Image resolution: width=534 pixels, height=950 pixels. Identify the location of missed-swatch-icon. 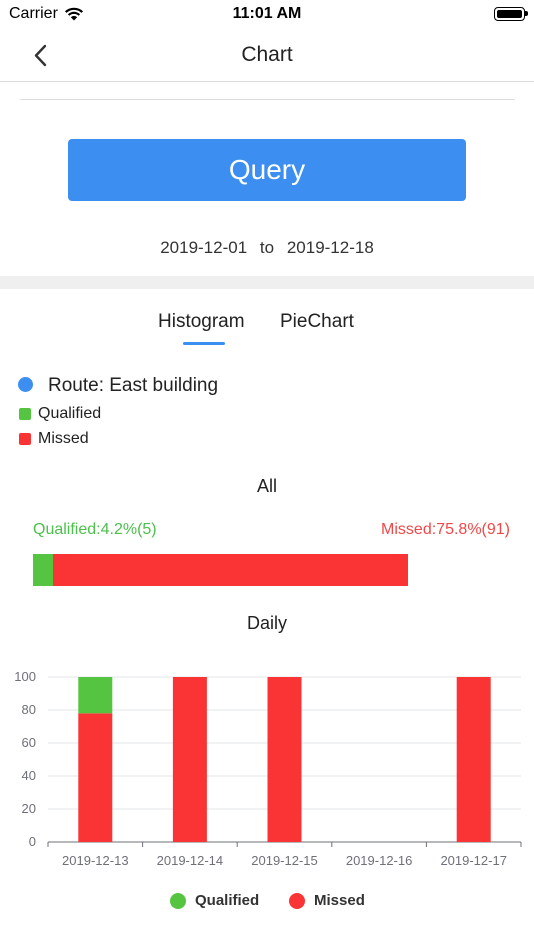
(25, 439).